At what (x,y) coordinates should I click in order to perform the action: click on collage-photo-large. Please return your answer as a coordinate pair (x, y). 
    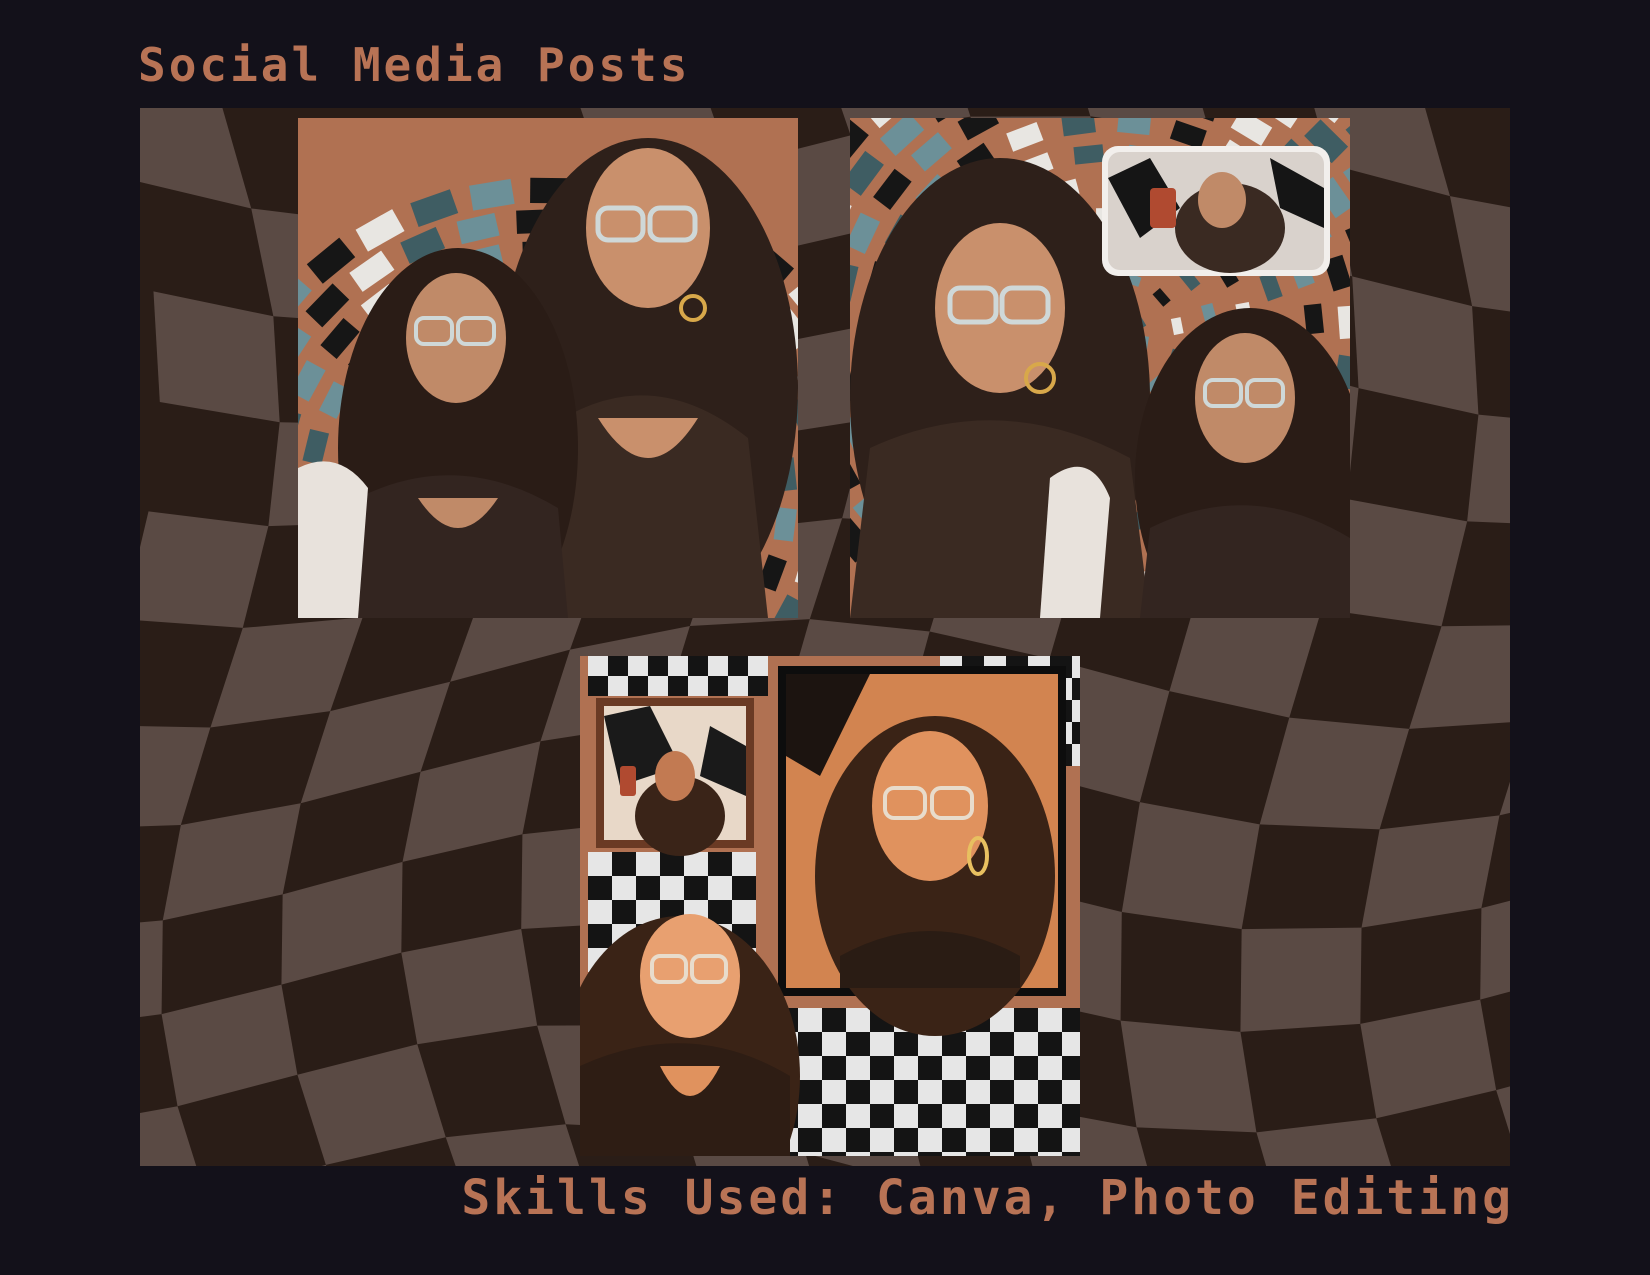
    Looking at the image, I should click on (922, 851).